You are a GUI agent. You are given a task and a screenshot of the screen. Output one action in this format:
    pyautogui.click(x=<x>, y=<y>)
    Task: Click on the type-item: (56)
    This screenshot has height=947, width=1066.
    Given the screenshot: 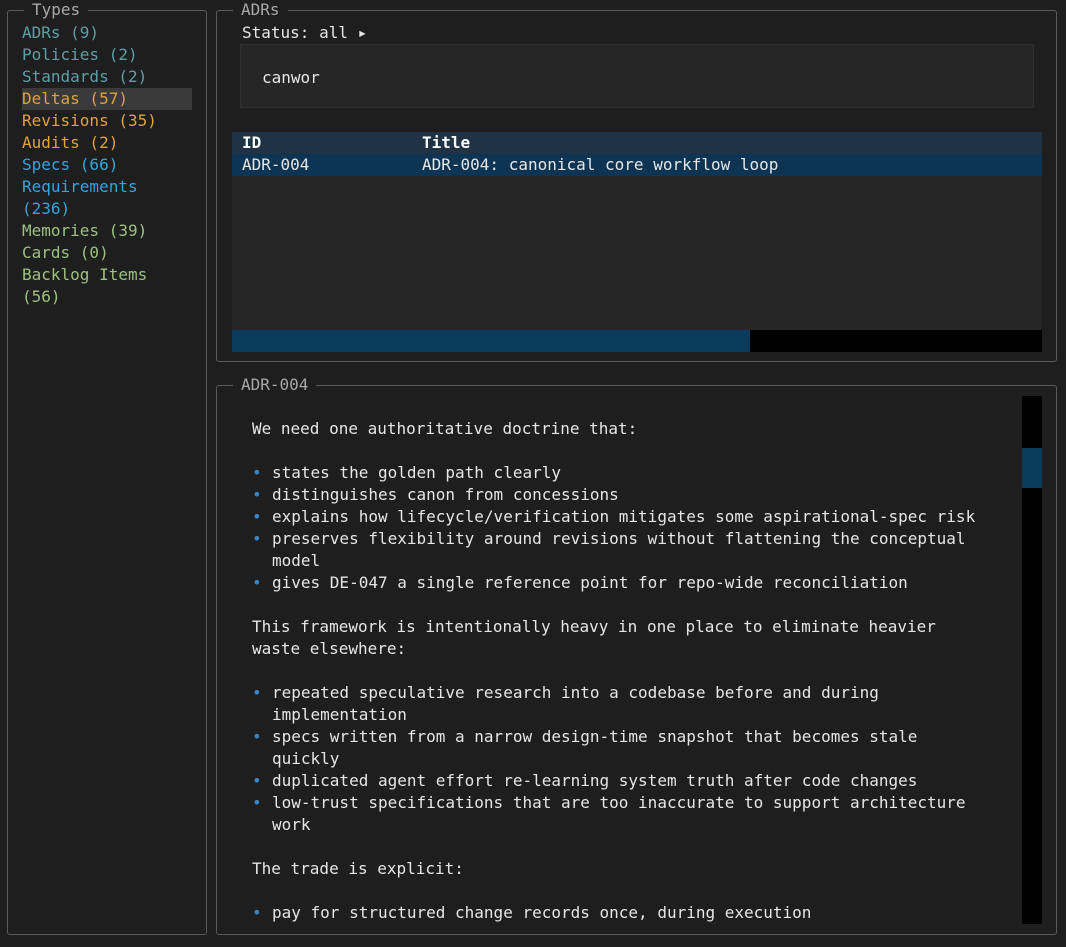 What is the action you would take?
    pyautogui.click(x=41, y=297)
    